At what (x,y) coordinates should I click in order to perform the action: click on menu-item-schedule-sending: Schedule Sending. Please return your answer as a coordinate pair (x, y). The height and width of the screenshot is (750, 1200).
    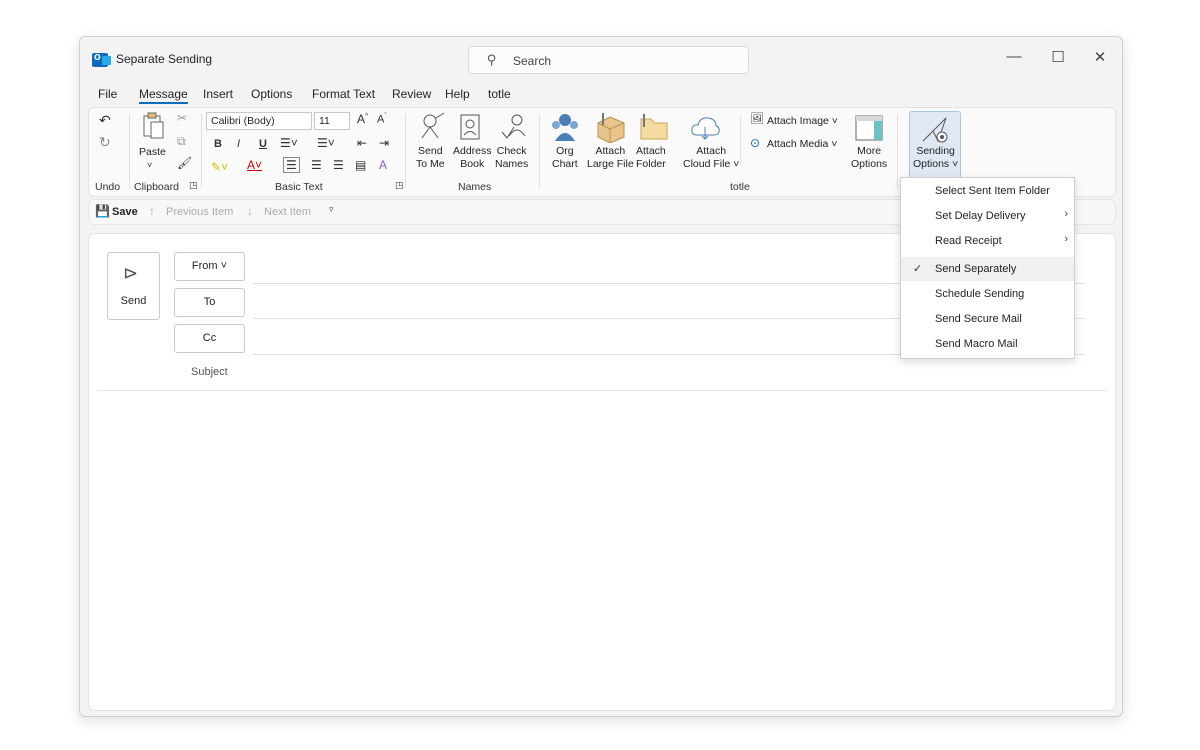
    Looking at the image, I should click on (987, 294).